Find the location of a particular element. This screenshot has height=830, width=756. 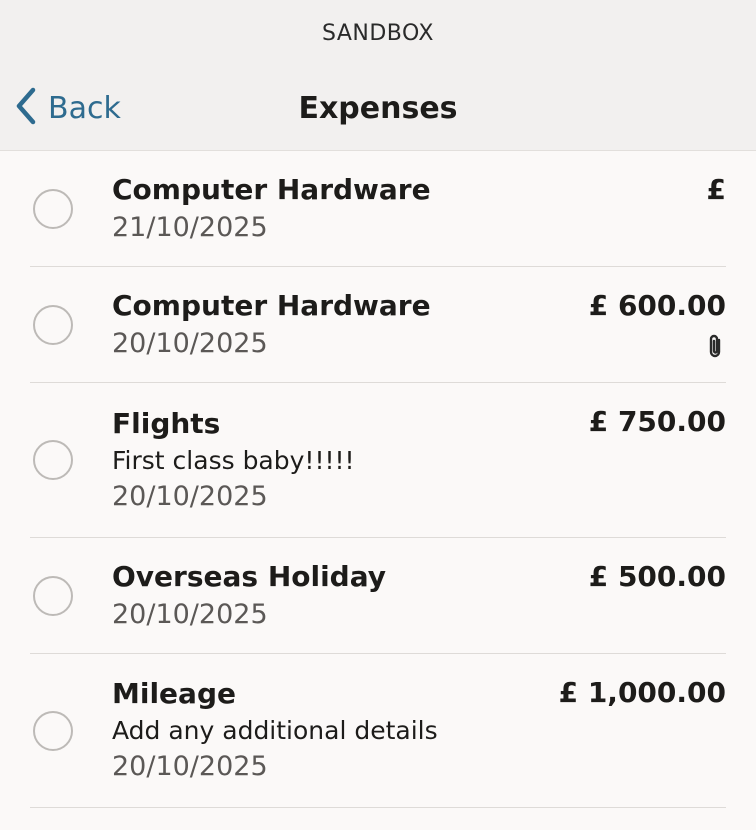

expense-amount: £ 500.00 is located at coordinates (657, 576).